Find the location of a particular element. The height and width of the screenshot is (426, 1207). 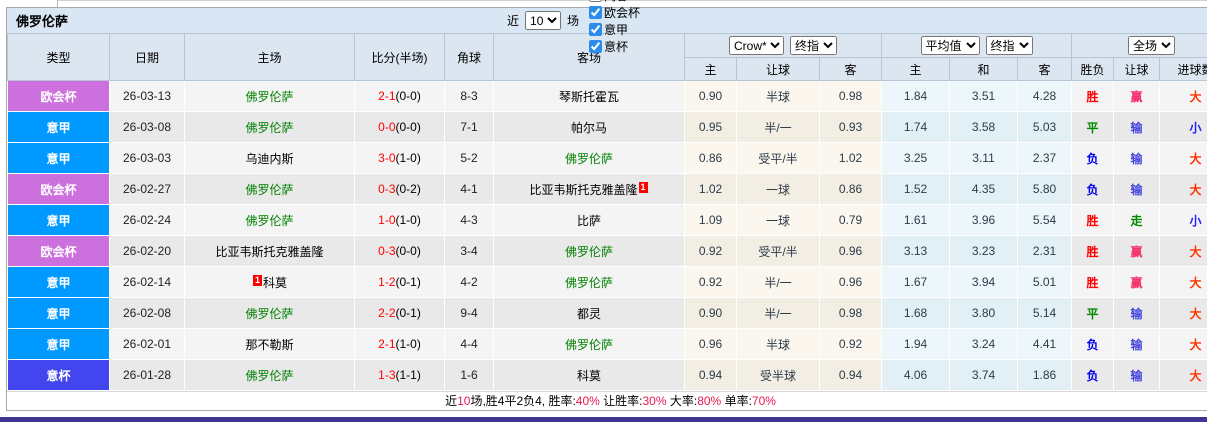

fulltime-score: 3-0 is located at coordinates (387, 158).